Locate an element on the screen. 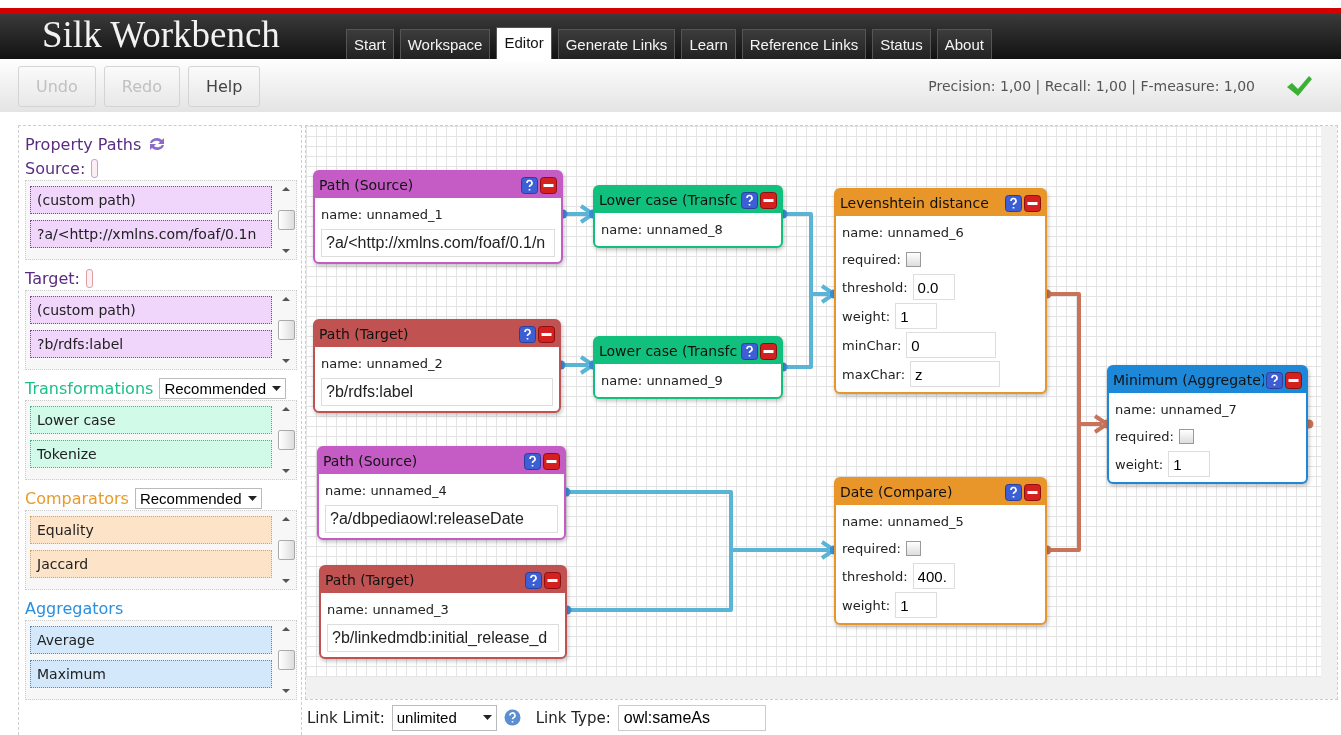 The height and width of the screenshot is (735, 1341). vertical-scrollbar is located at coordinates (1329, 401).